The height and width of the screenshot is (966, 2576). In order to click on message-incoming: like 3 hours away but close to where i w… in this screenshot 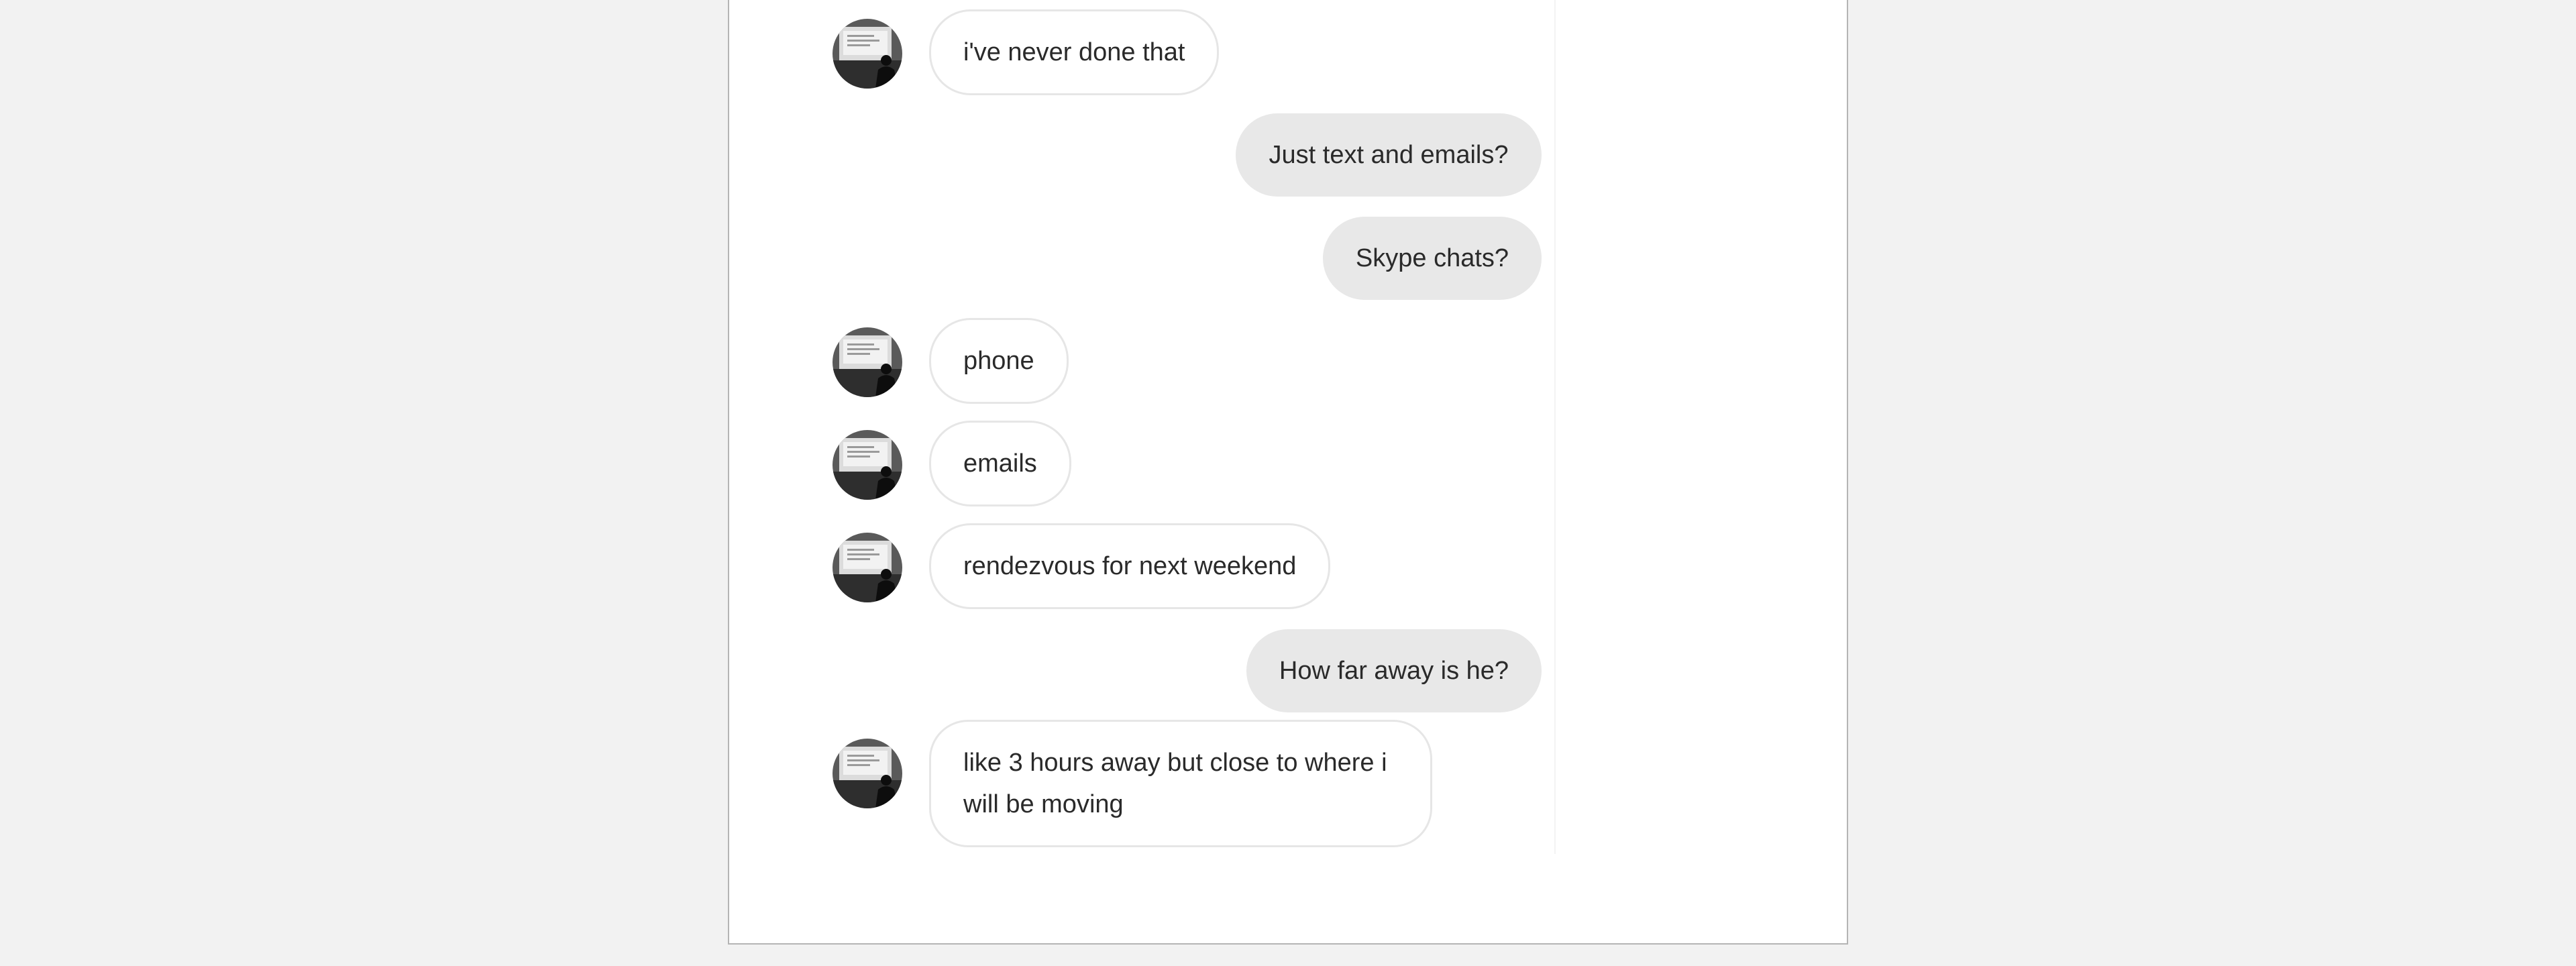, I will do `click(1180, 783)`.